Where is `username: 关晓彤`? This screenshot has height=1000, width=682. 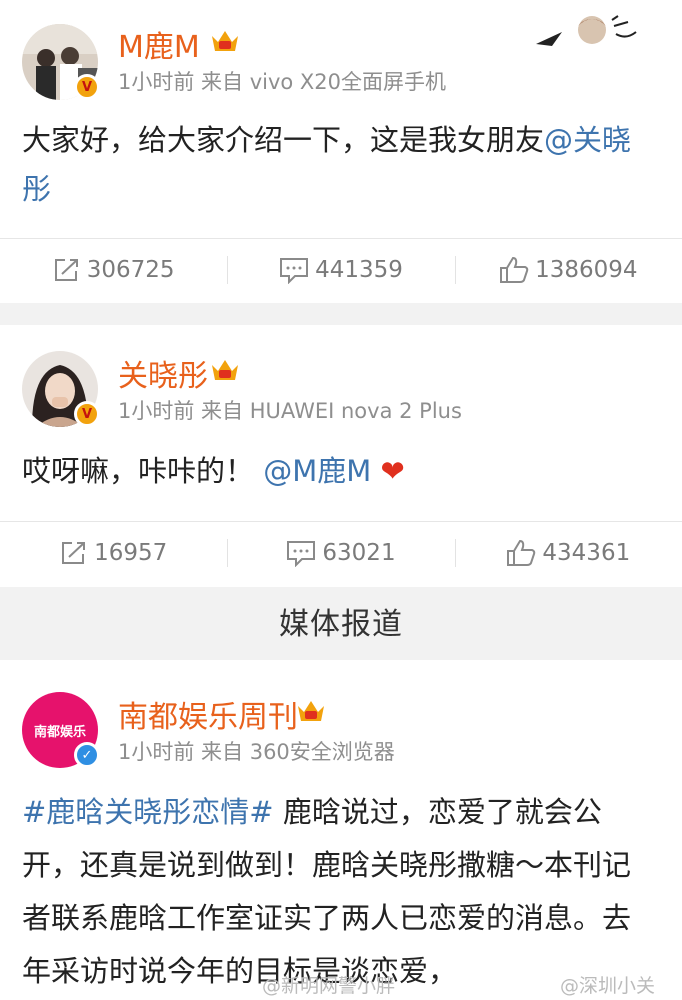 username: 关晓彤 is located at coordinates (163, 373).